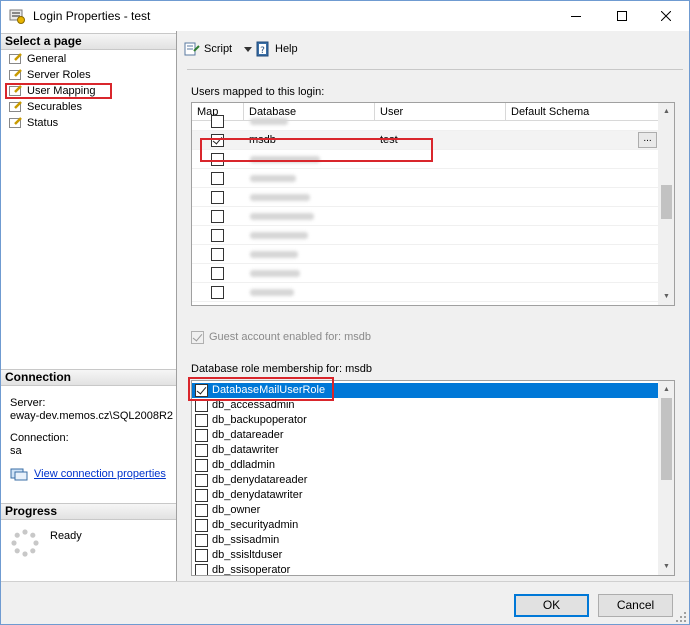 Image resolution: width=690 pixels, height=625 pixels. What do you see at coordinates (425, 450) in the screenshot?
I see `list-item: db_datawriter` at bounding box center [425, 450].